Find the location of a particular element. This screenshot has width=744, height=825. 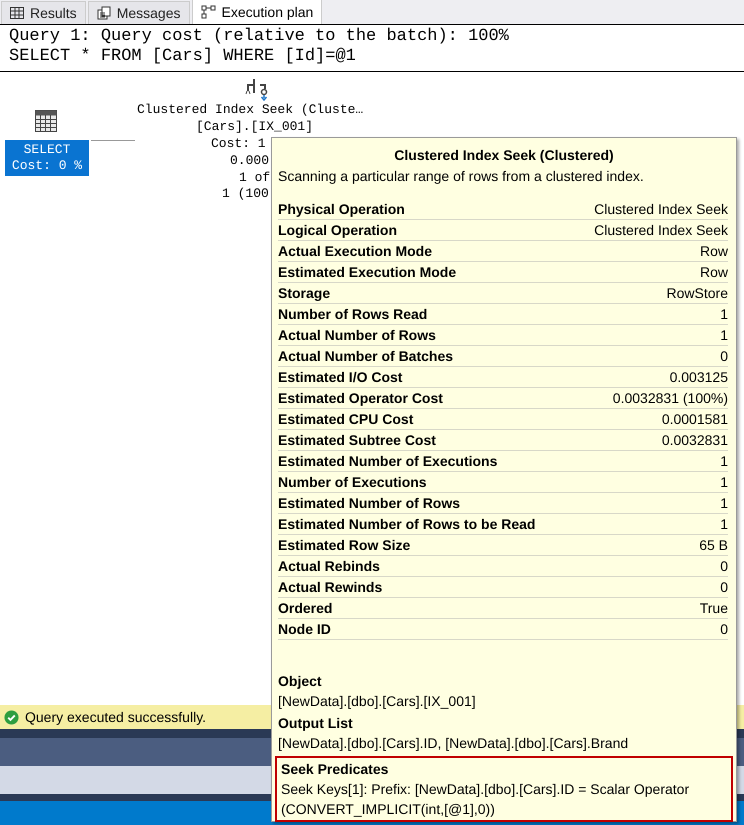

property-value: 0.0032831 is located at coordinates (695, 440).